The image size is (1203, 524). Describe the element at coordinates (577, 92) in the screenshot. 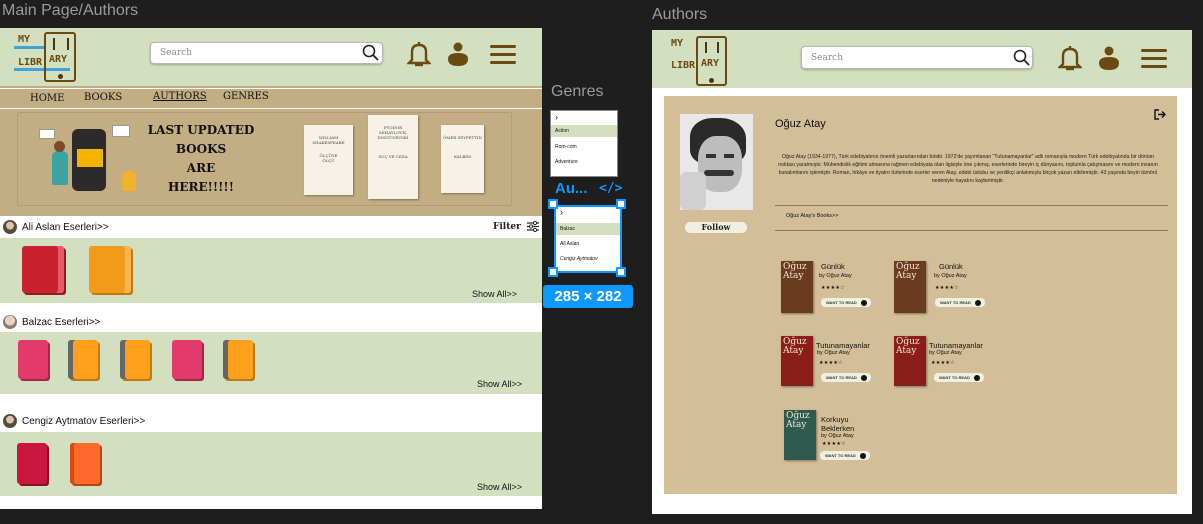

I see `component-title: Genres` at that location.